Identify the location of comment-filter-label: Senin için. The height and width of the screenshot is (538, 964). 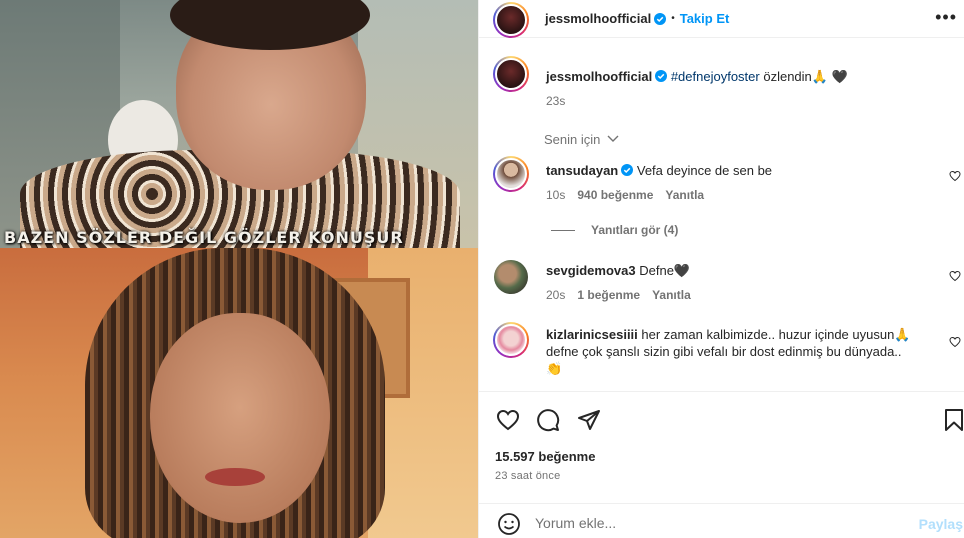
(572, 139).